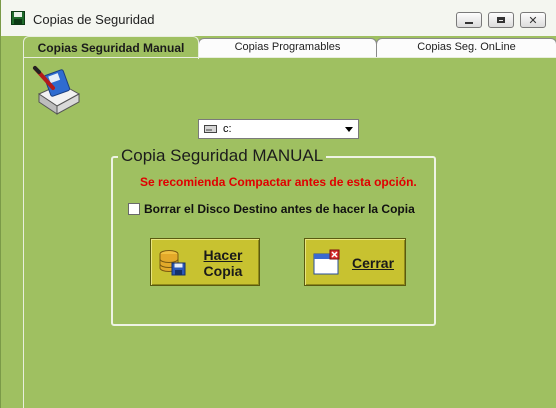 Image resolution: width=556 pixels, height=408 pixels. What do you see at coordinates (278, 129) in the screenshot?
I see `drive-select: c:` at bounding box center [278, 129].